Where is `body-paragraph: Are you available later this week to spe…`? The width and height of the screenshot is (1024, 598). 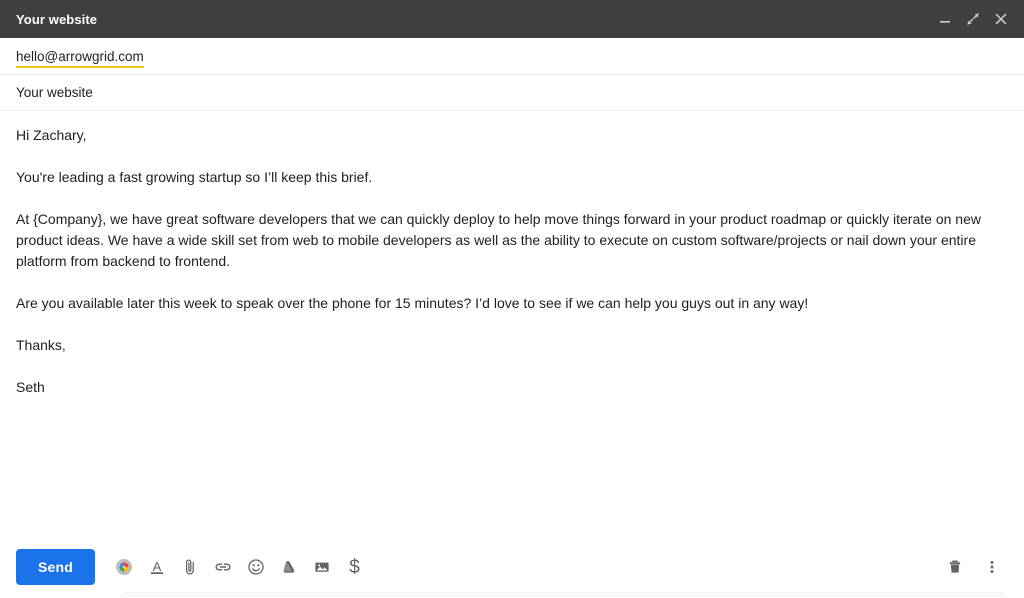
body-paragraph: Are you available later this week to spe… is located at coordinates (412, 303).